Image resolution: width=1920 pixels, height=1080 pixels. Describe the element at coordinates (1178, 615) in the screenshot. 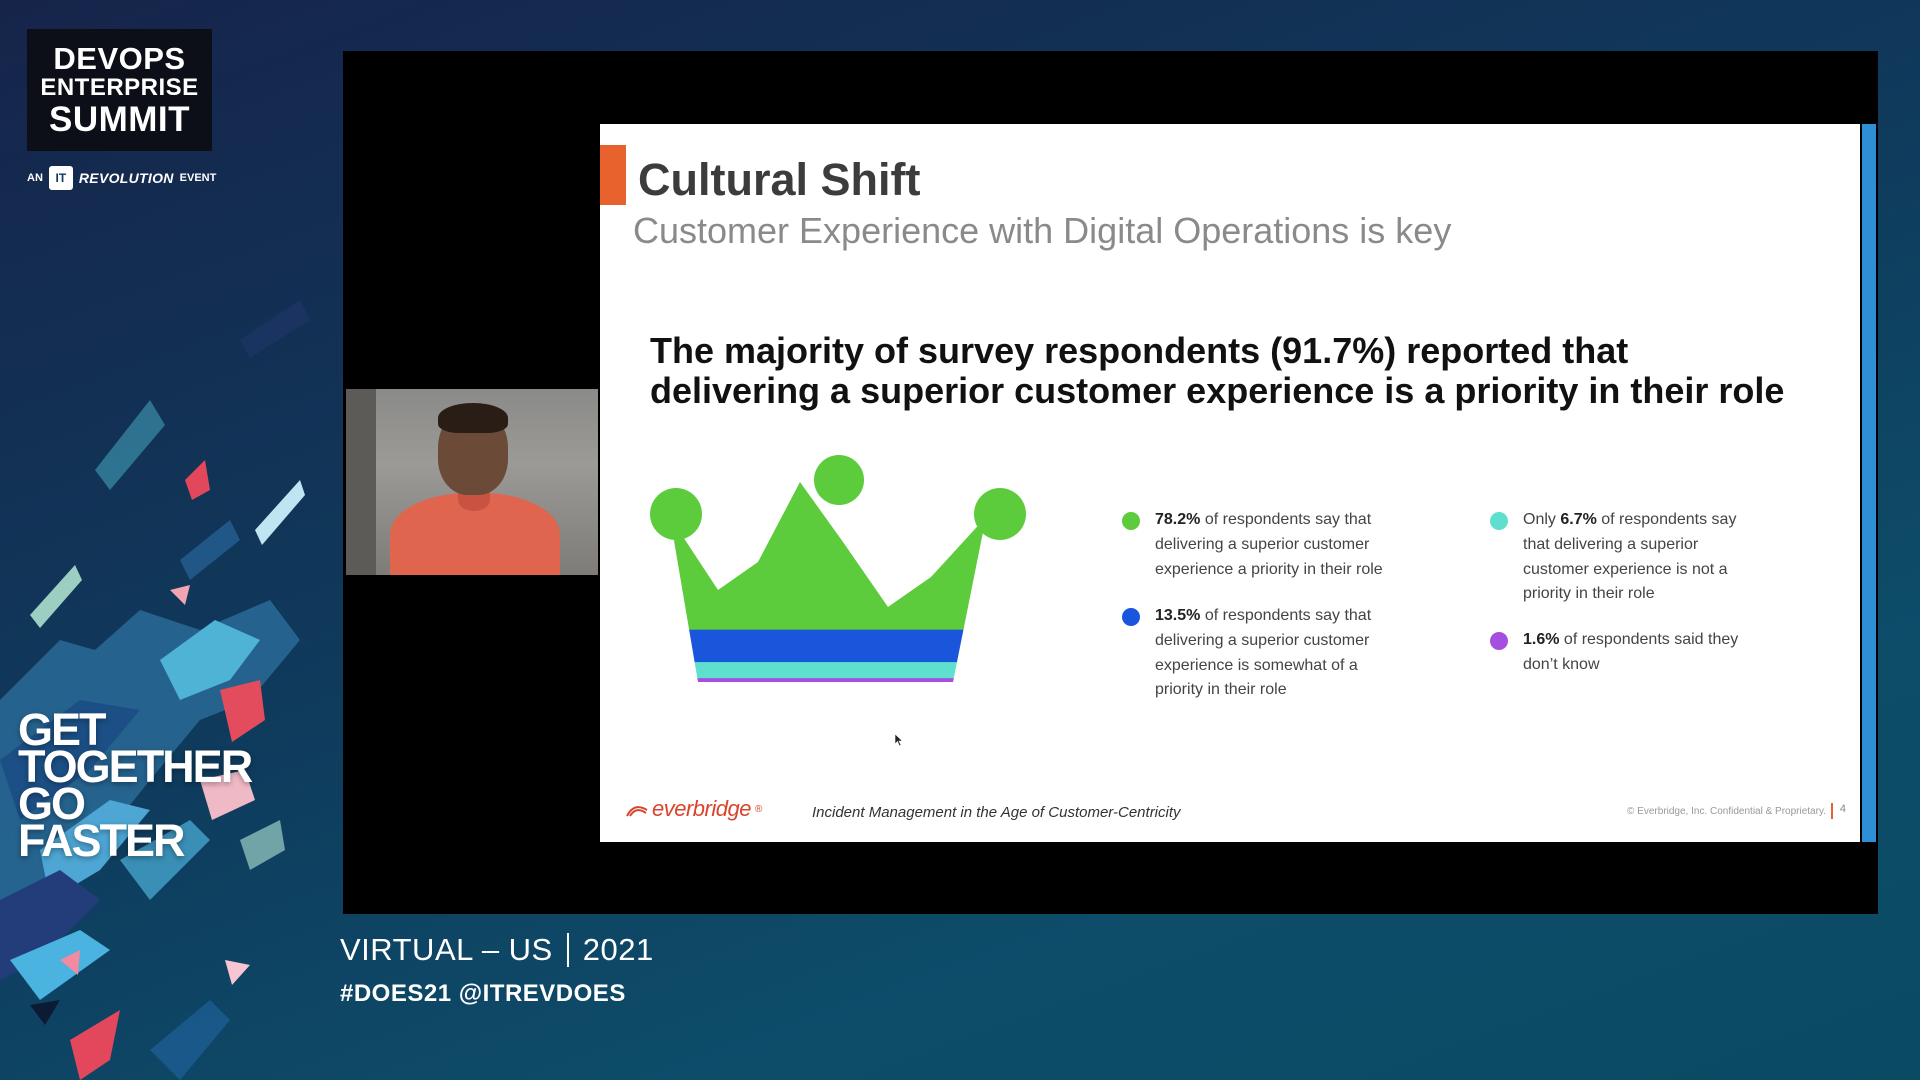

I see `legend-value: 13.5%` at that location.